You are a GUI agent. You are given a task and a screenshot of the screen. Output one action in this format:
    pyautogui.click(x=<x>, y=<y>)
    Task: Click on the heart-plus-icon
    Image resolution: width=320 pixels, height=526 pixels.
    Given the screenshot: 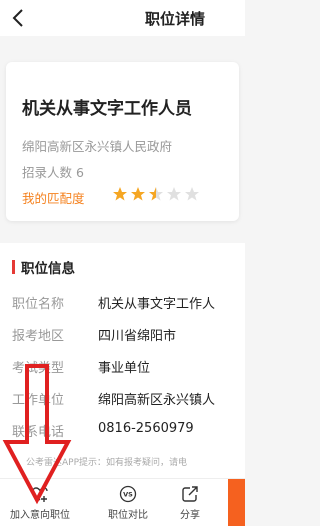 What is the action you would take?
    pyautogui.click(x=40, y=494)
    